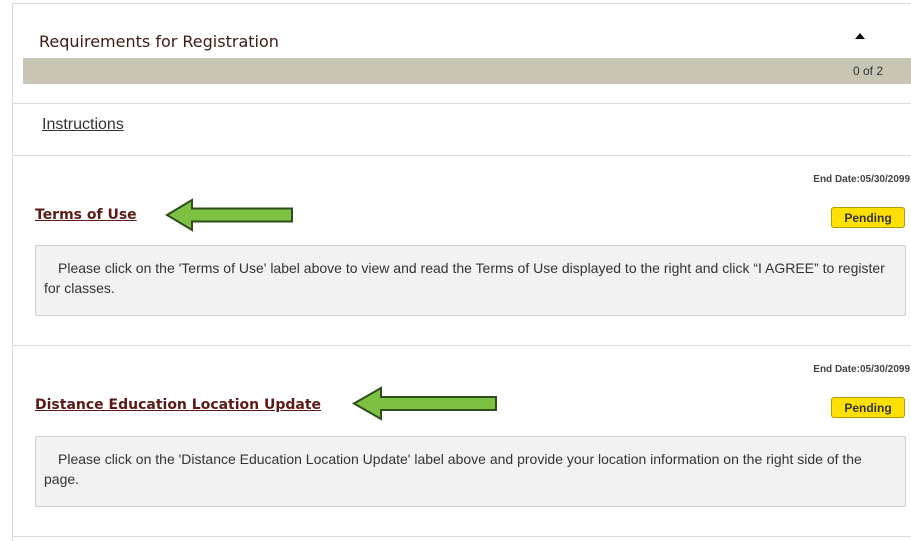 The height and width of the screenshot is (541, 911). Describe the element at coordinates (83, 125) in the screenshot. I see `instructions-link: Instructions` at that location.